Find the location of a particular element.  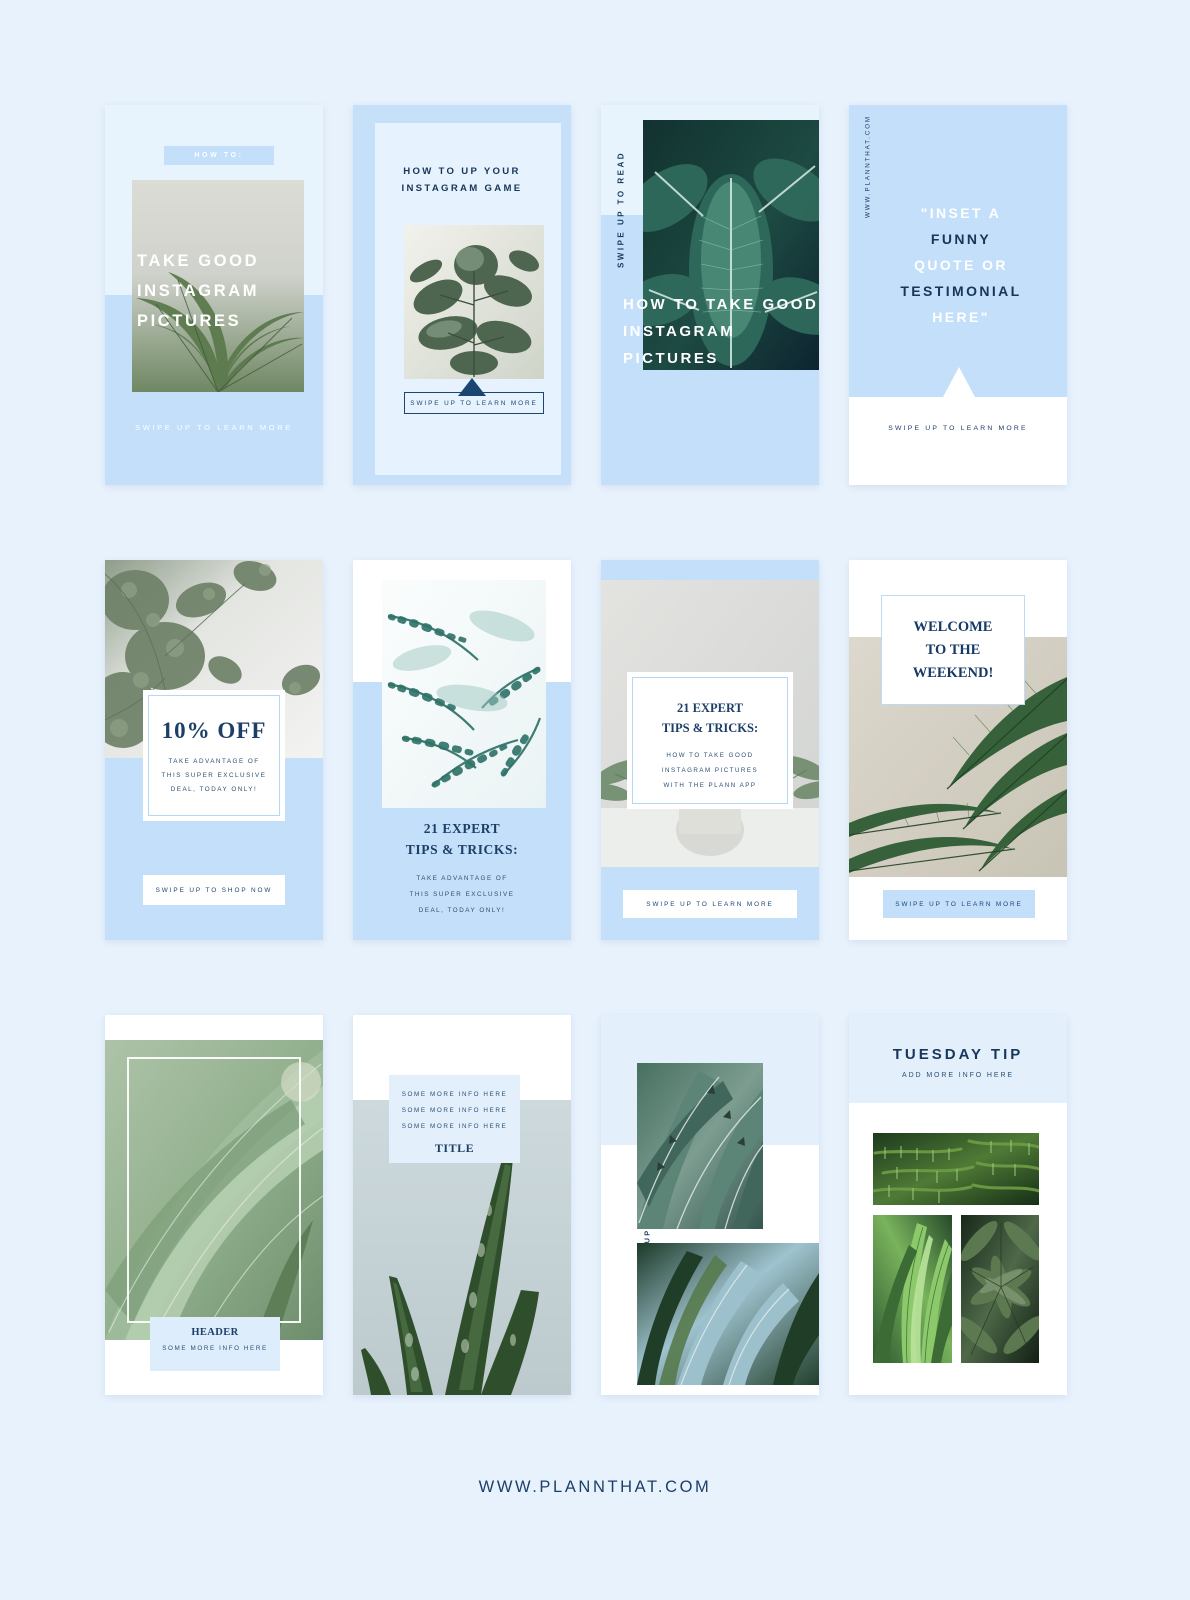

title-line-1: HOW TO UP YOUR is located at coordinates (462, 171).